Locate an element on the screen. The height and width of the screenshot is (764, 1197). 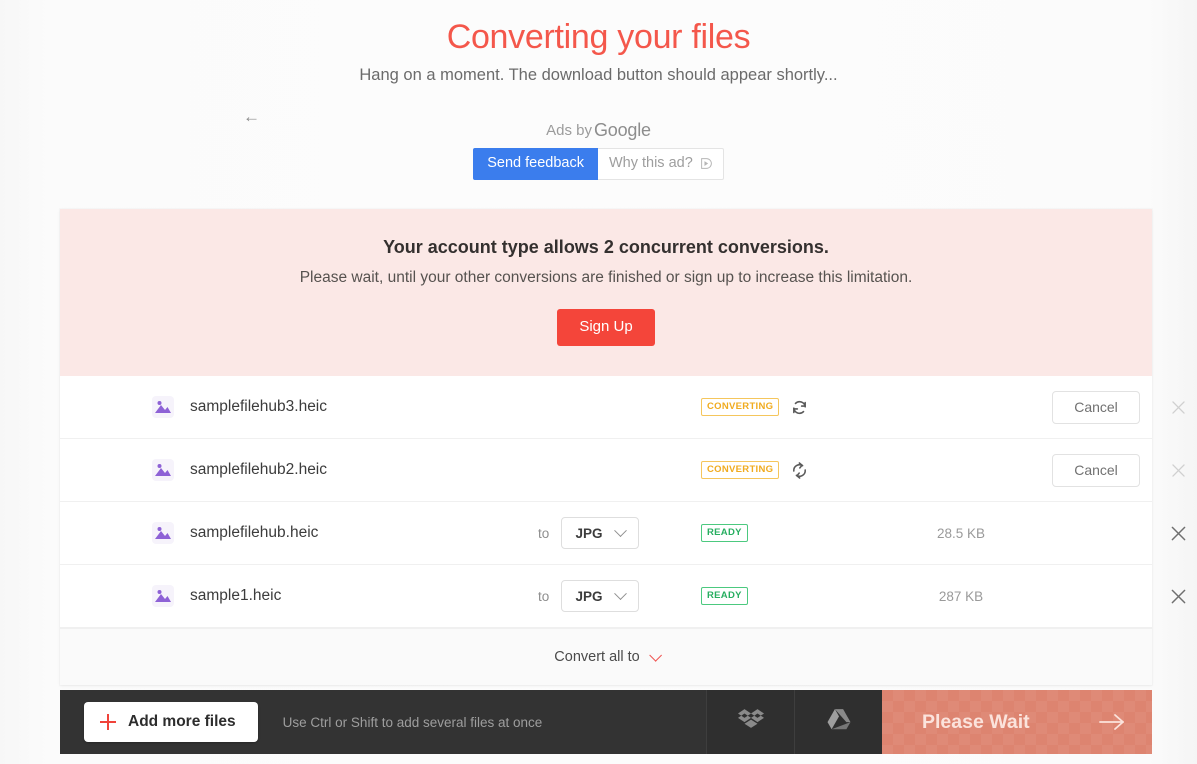
file-name: samplefilehub.heic is located at coordinates (254, 532).